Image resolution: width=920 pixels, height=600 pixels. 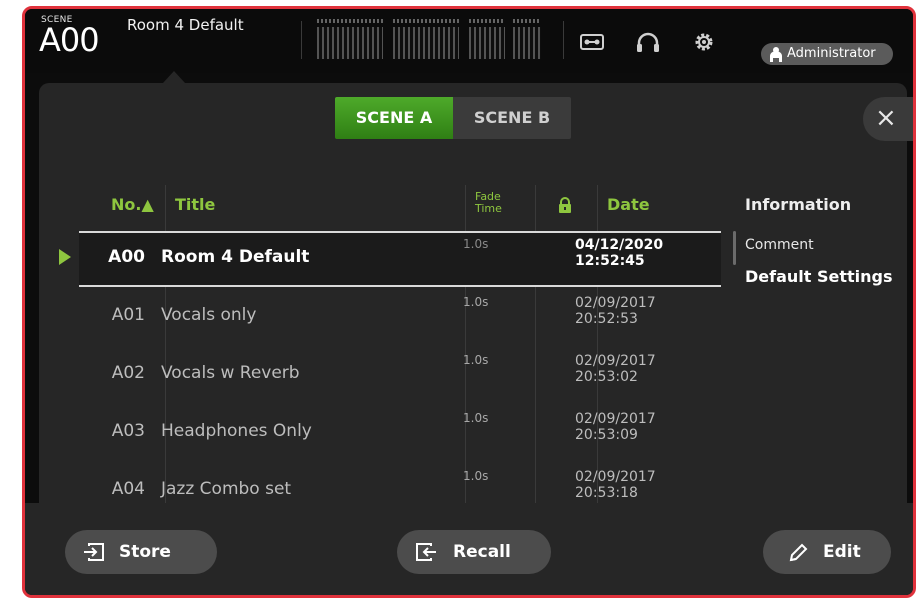 What do you see at coordinates (128, 373) in the screenshot?
I see `scene-number: A02` at bounding box center [128, 373].